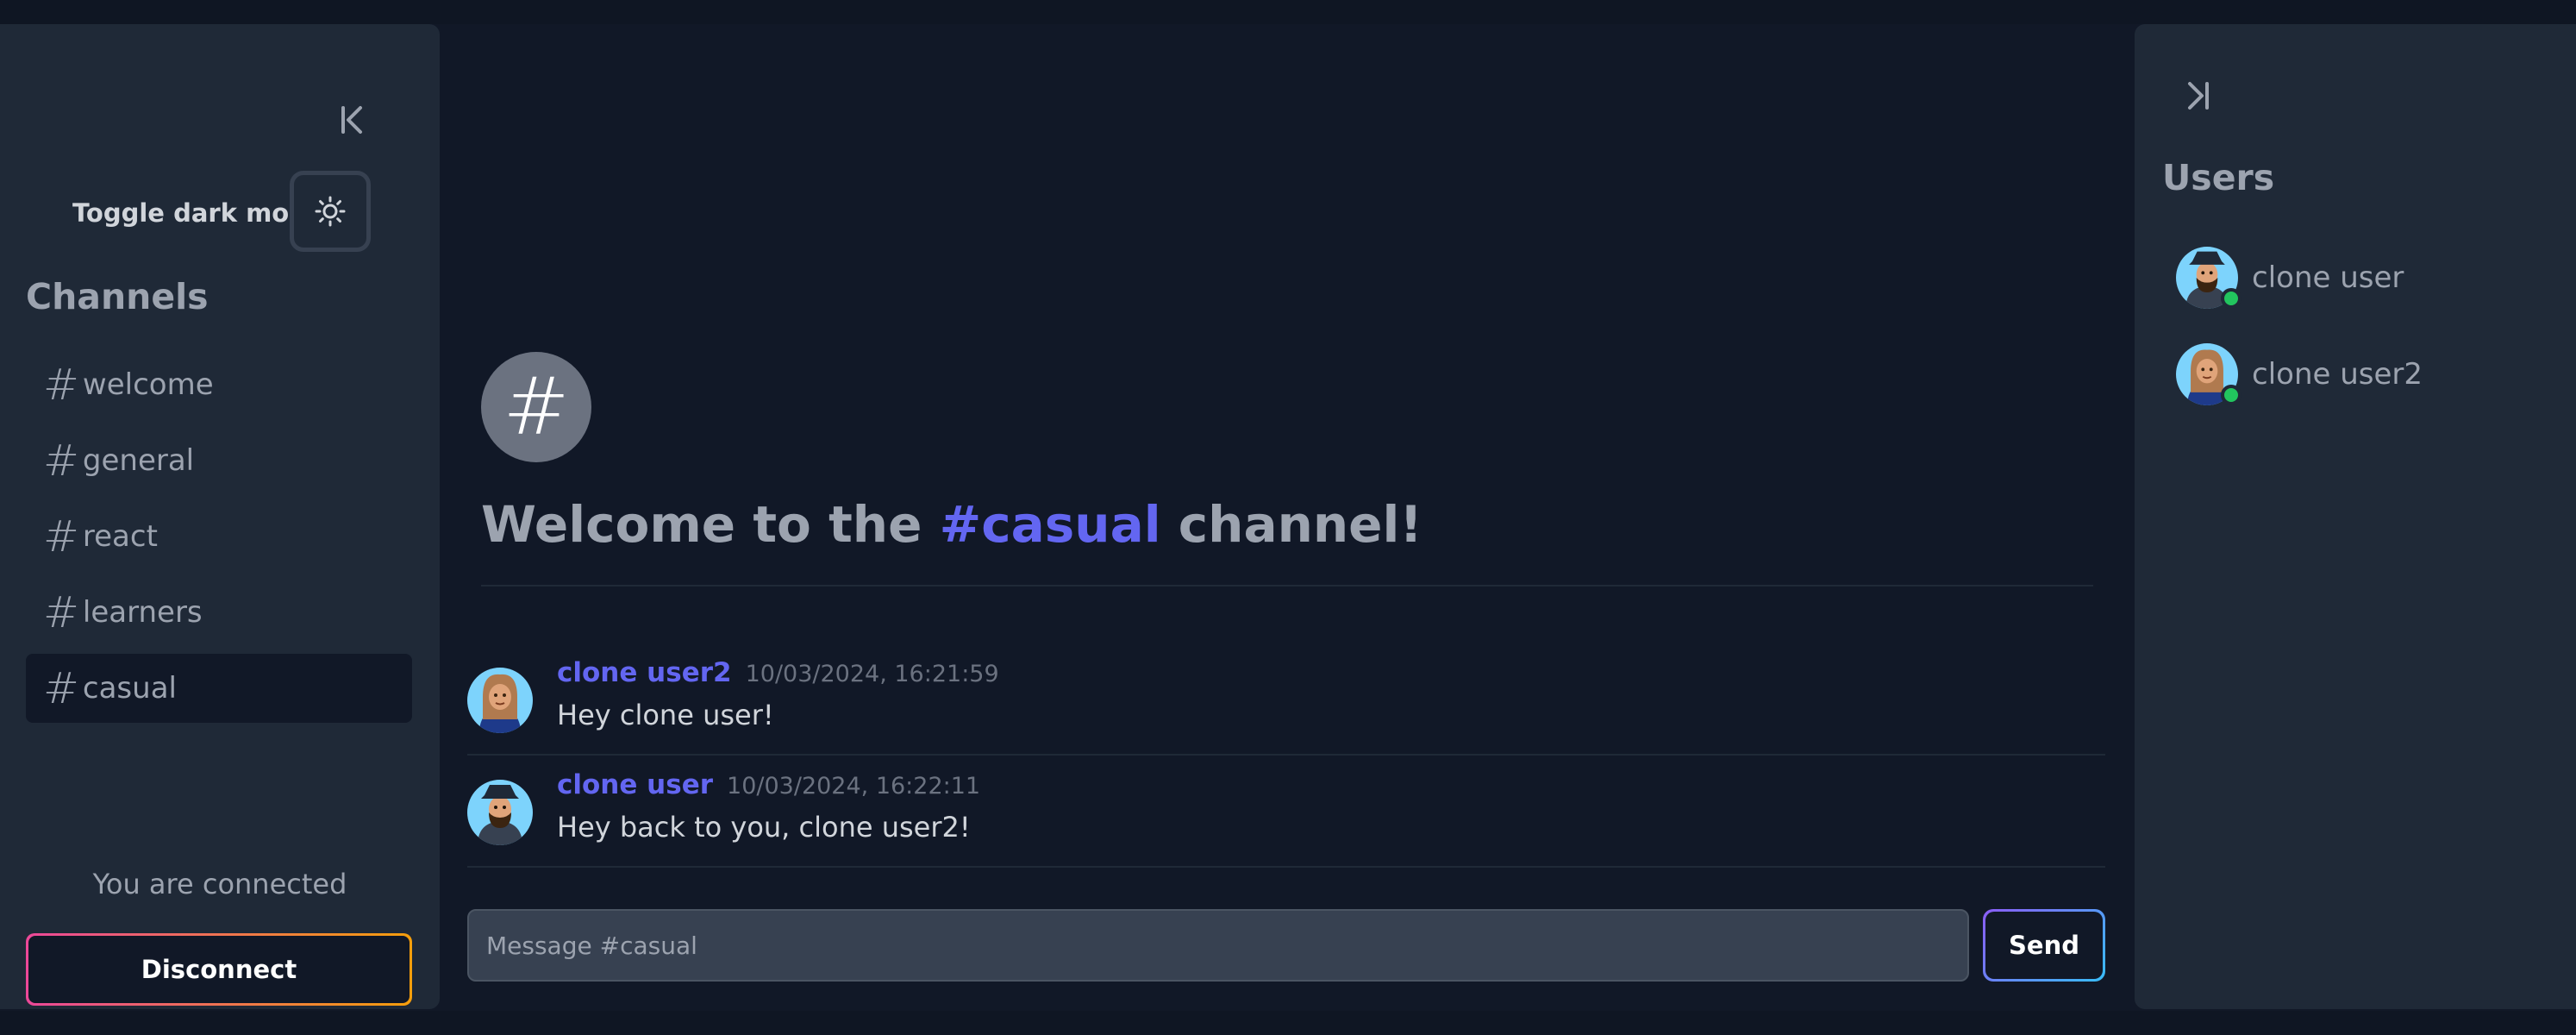  I want to click on collapse-right-icon, so click(2198, 96).